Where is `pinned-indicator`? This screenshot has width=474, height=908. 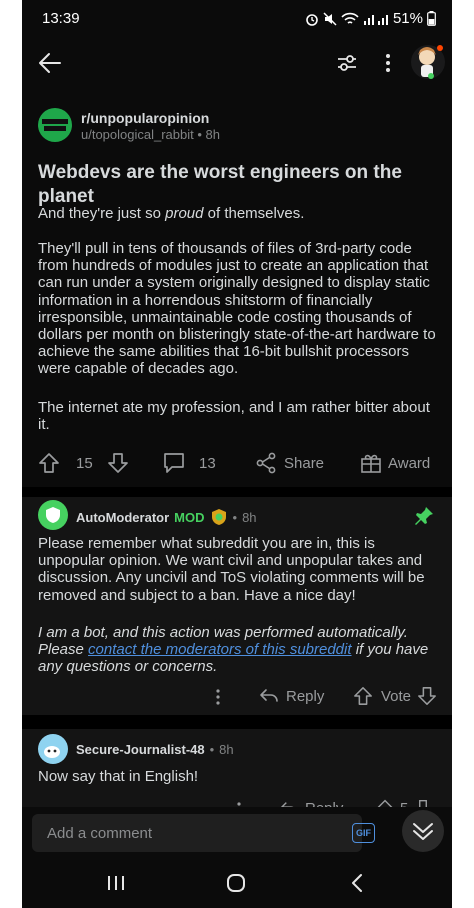 pinned-indicator is located at coordinates (424, 516).